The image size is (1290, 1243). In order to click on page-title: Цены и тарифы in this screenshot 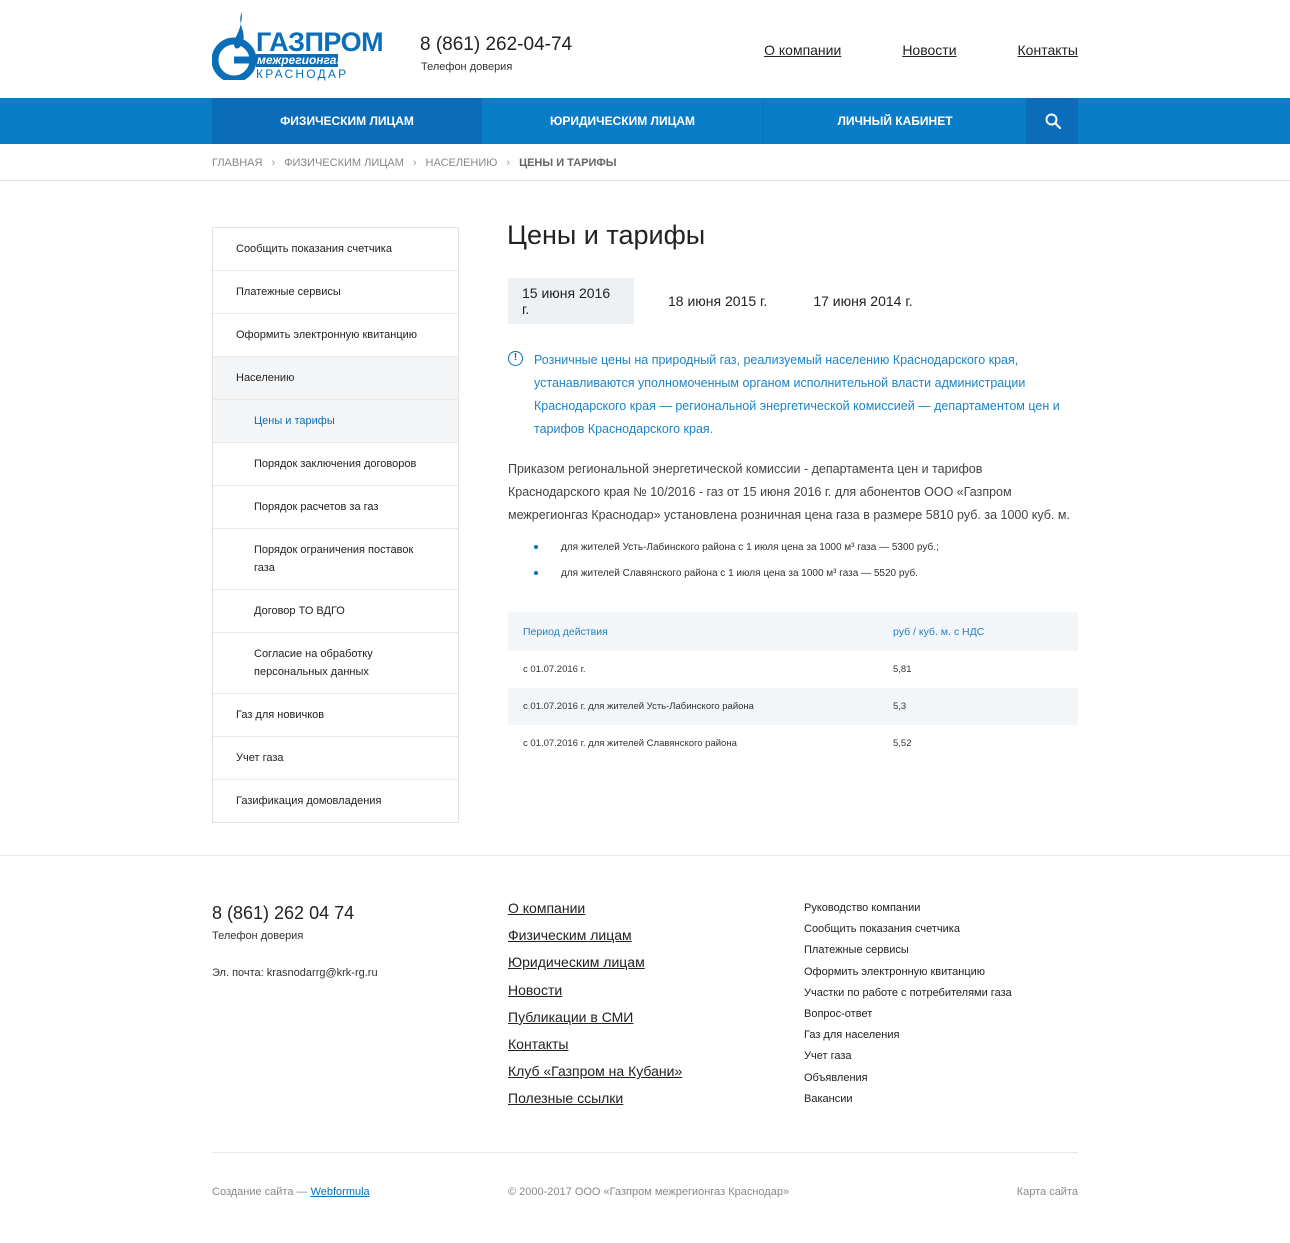, I will do `click(606, 235)`.